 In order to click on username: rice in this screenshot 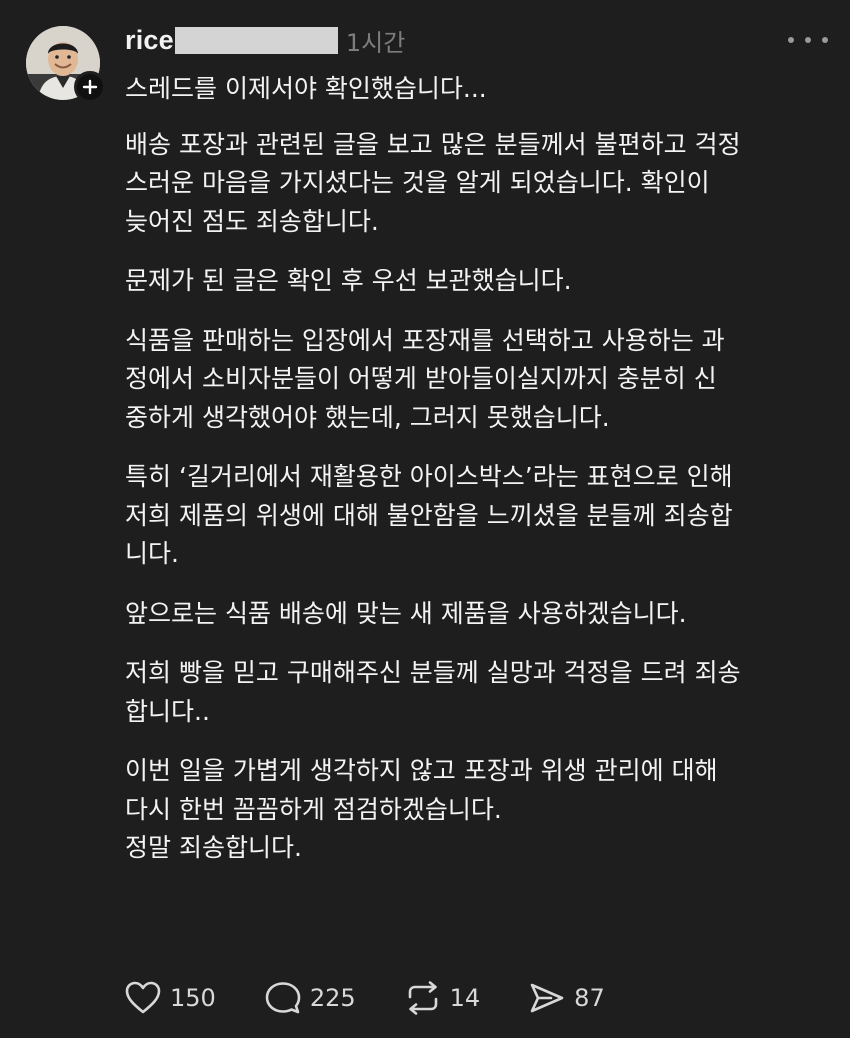, I will do `click(149, 40)`.